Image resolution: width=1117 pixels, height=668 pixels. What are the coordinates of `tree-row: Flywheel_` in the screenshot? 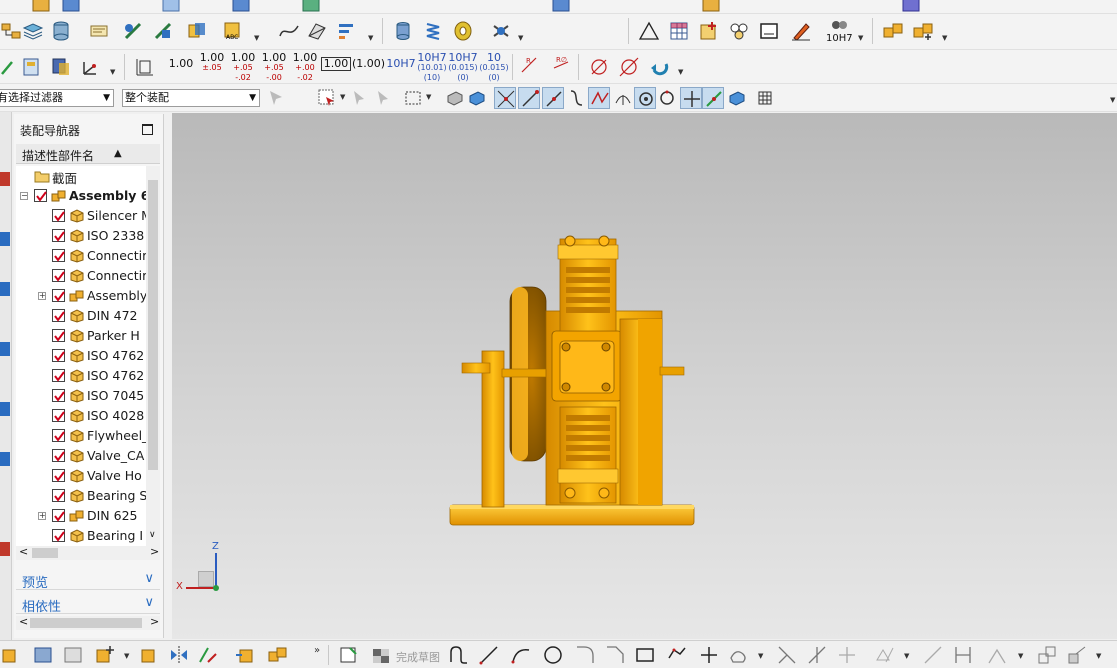 It's located at (81, 436).